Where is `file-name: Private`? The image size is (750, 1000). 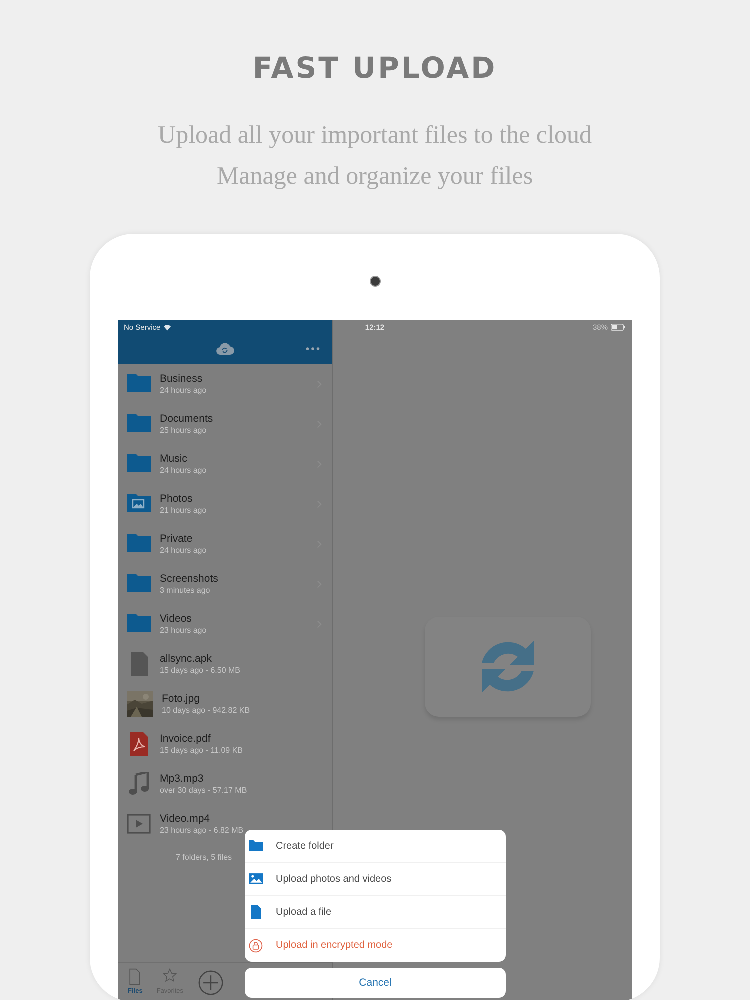 file-name: Private is located at coordinates (177, 538).